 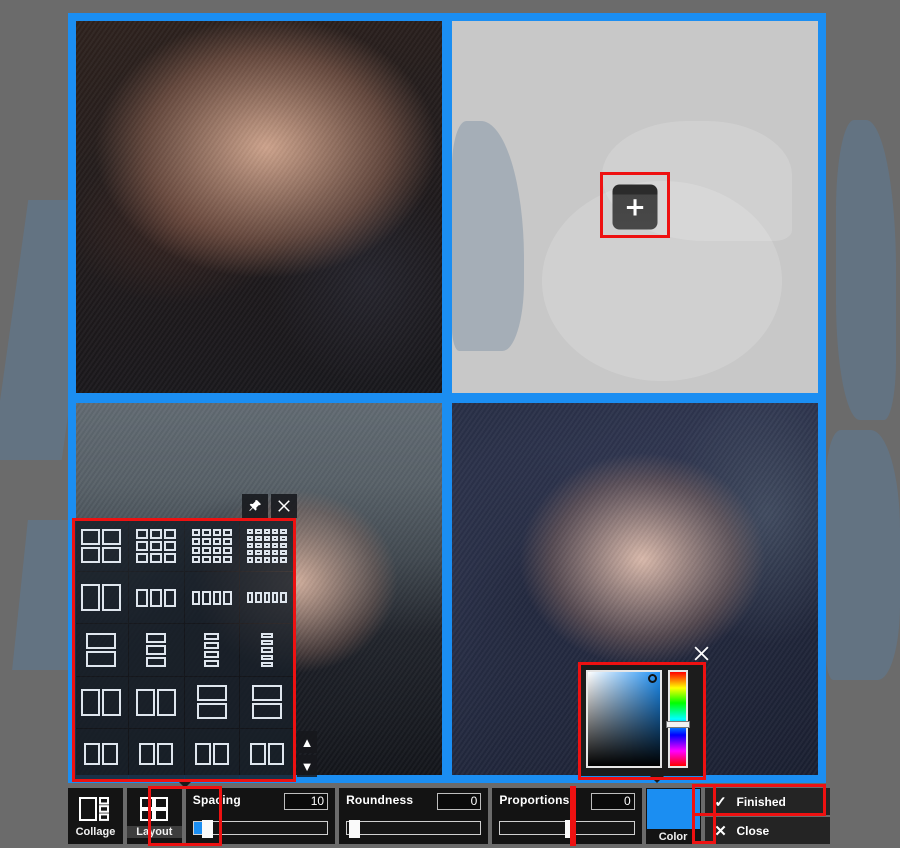 What do you see at coordinates (414, 816) in the screenshot?
I see `roundness-slider-card: Roundness 0` at bounding box center [414, 816].